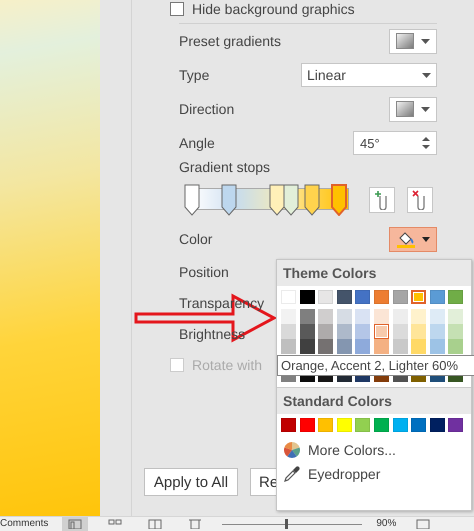 This screenshot has width=474, height=531. Describe the element at coordinates (426, 143) in the screenshot. I see `spin-arrows-icon` at that location.